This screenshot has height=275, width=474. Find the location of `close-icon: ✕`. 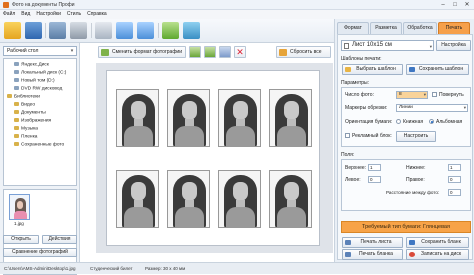

close-icon: ✕ is located at coordinates (467, 5).